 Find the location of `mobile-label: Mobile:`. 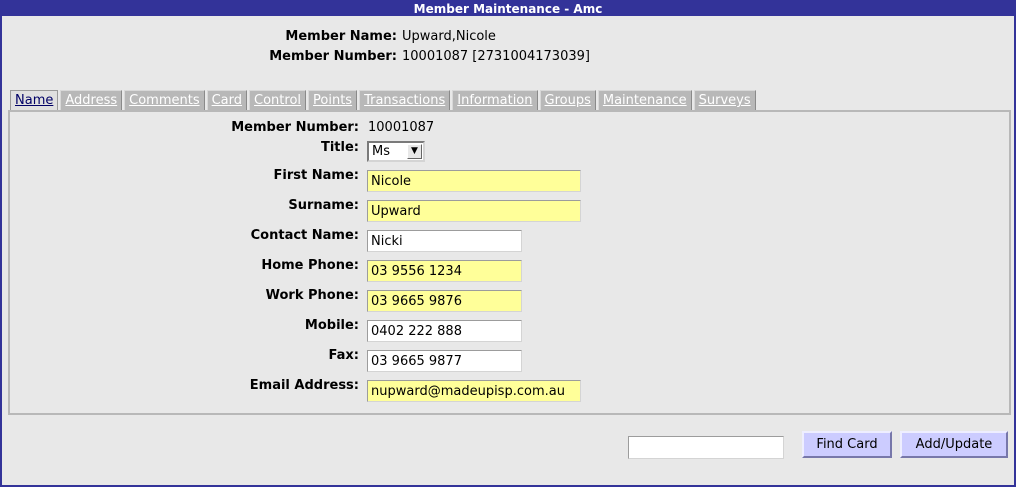

mobile-label: Mobile: is located at coordinates (331, 325).